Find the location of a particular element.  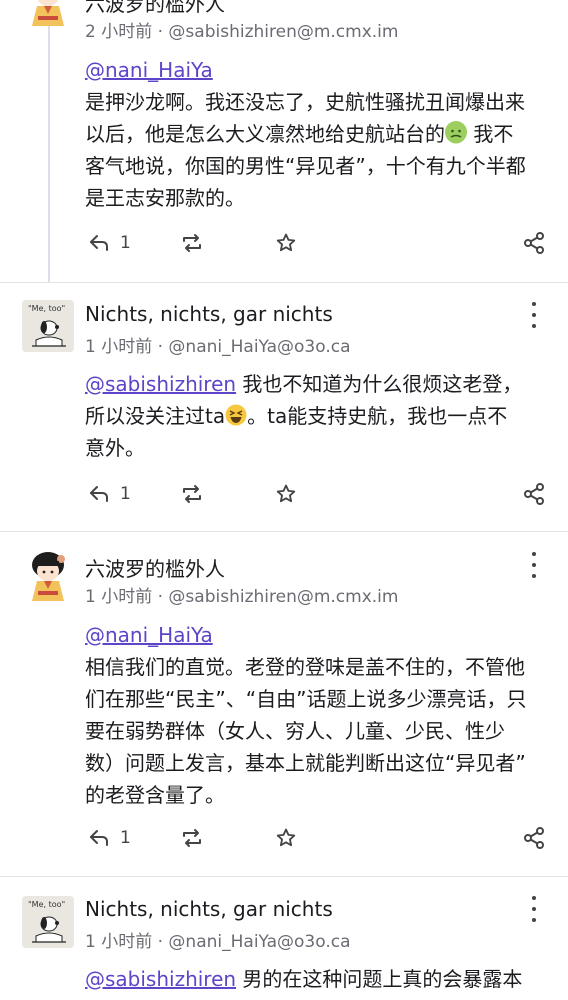

grinning-squinting-face-emoji is located at coordinates (236, 414).